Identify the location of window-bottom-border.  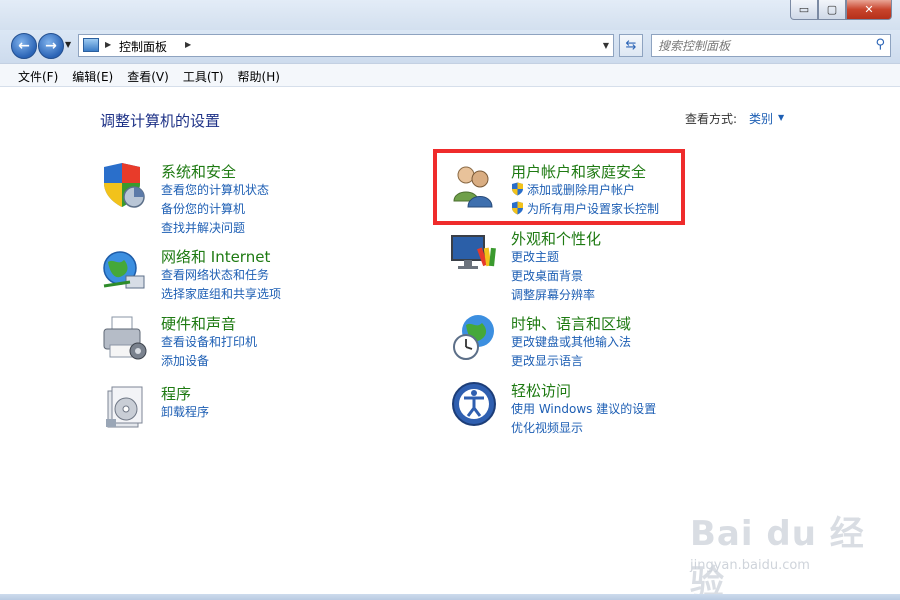
(450, 597).